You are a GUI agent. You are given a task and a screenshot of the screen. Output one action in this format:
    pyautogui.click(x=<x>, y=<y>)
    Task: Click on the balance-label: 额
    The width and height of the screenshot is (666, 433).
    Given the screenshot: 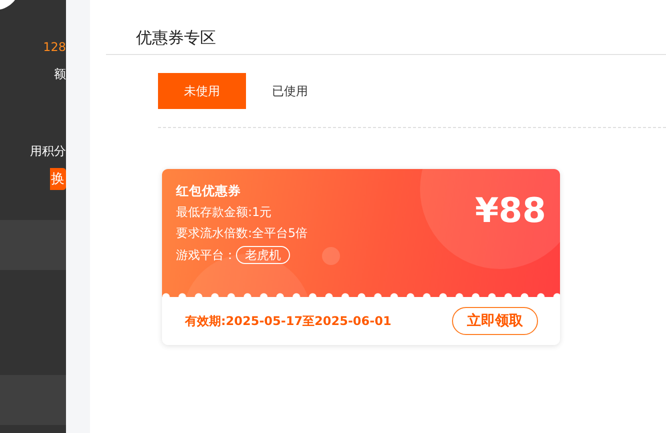 What is the action you would take?
    pyautogui.click(x=59, y=74)
    